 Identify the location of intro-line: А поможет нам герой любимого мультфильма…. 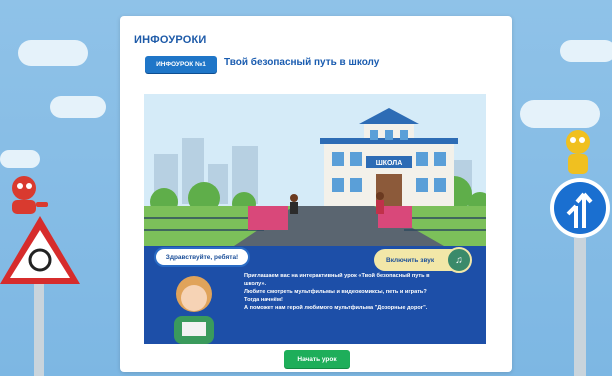
(336, 308).